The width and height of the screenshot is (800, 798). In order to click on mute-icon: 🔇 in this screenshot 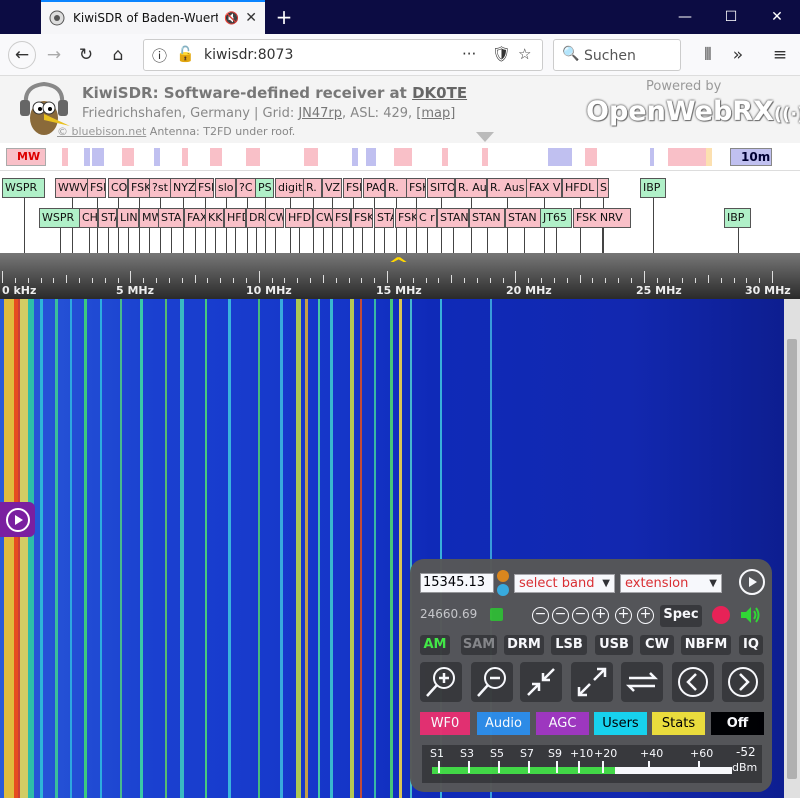, I will do `click(231, 18)`.